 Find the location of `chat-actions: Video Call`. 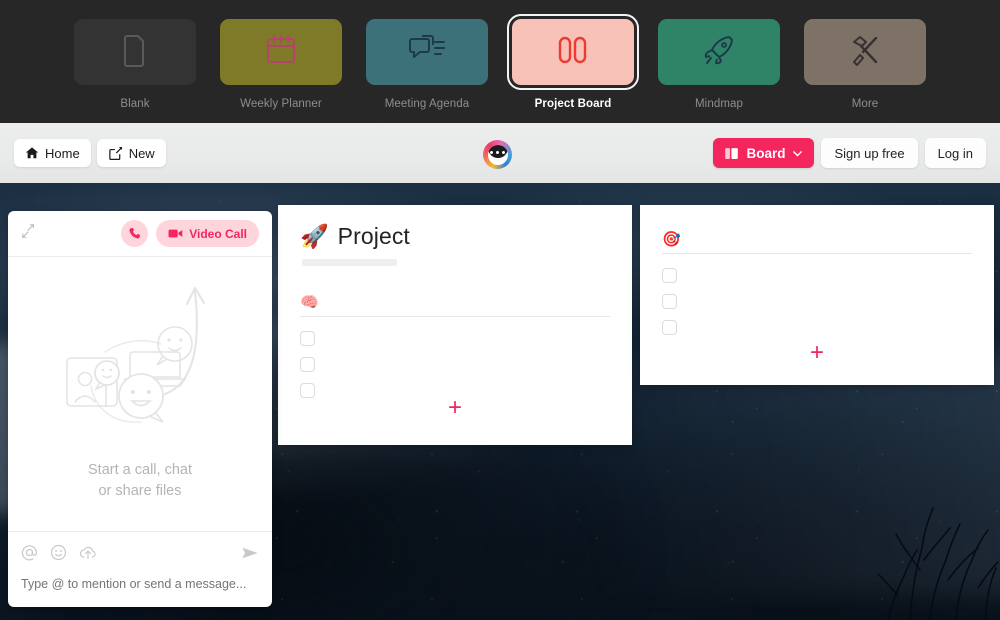

chat-actions: Video Call is located at coordinates (190, 233).